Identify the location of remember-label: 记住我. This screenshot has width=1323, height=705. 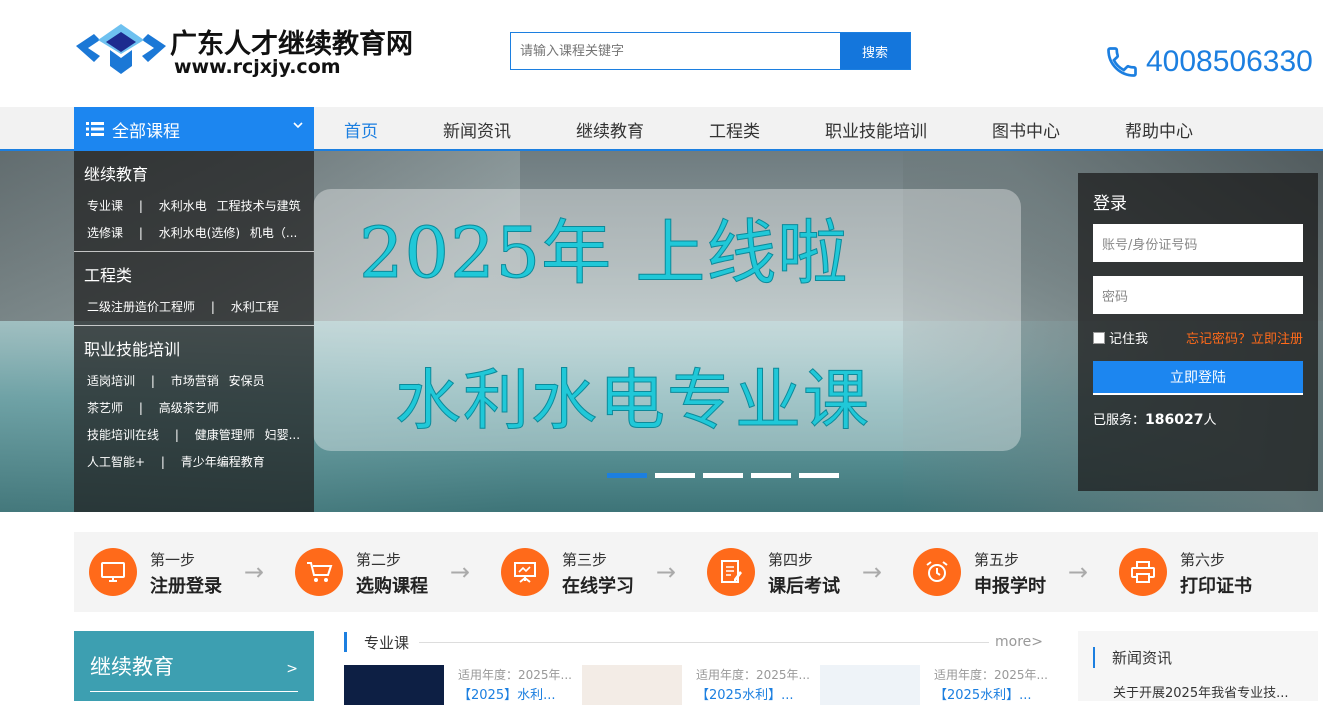
(1129, 339).